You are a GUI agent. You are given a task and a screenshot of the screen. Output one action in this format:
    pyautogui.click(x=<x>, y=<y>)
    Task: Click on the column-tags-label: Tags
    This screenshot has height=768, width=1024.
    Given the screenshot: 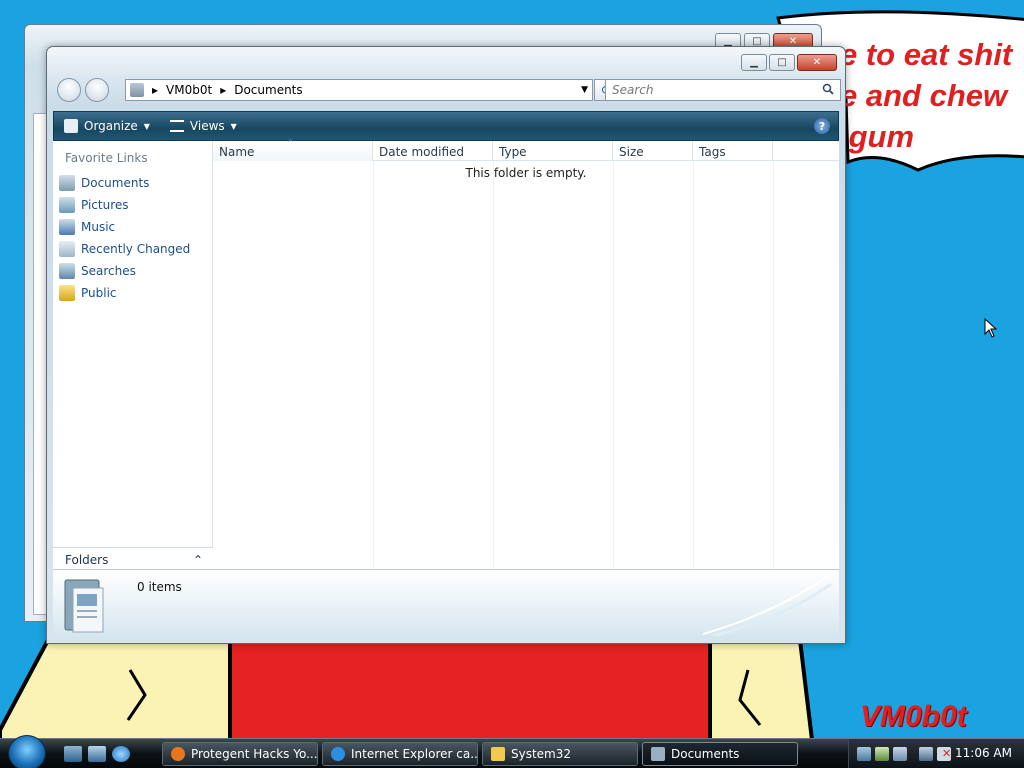 What is the action you would take?
    pyautogui.click(x=712, y=152)
    